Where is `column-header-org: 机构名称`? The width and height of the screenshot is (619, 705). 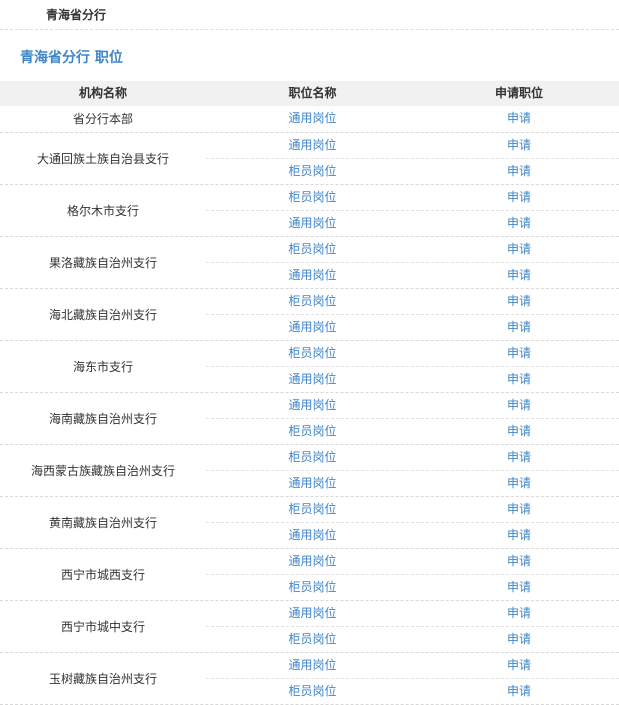
column-header-org: 机构名称 is located at coordinates (102, 93).